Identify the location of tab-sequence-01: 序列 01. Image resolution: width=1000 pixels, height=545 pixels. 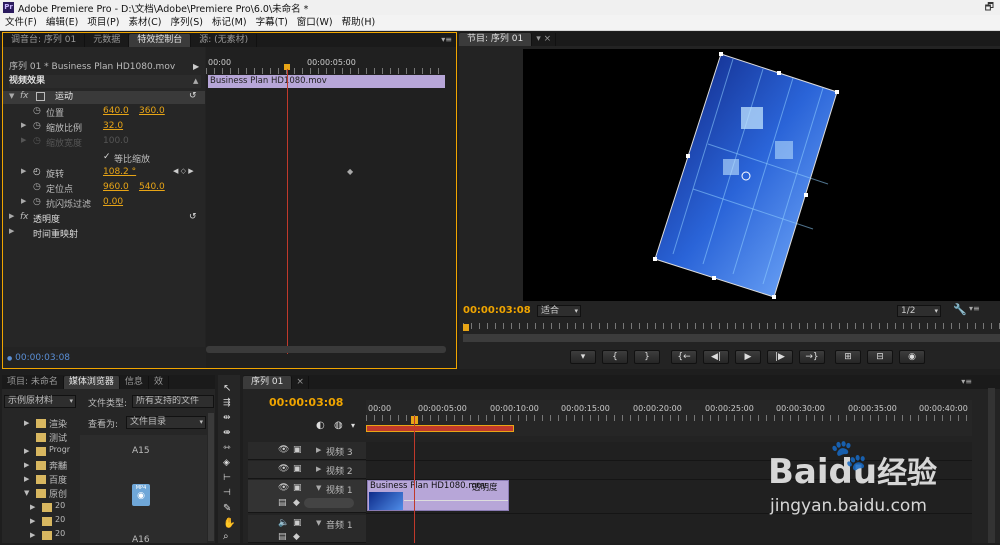
(268, 382).